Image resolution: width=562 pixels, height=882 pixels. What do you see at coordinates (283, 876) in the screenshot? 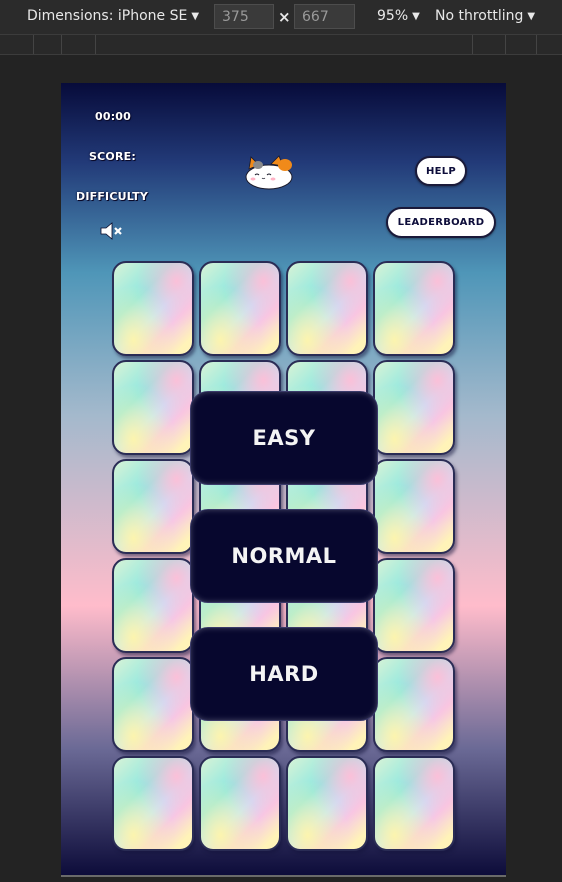
I see `device-edge` at bounding box center [283, 876].